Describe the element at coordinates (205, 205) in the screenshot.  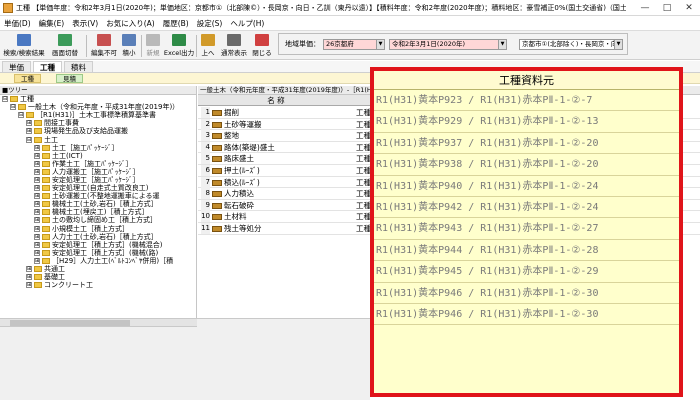
I see `row-number: 9` at that location.